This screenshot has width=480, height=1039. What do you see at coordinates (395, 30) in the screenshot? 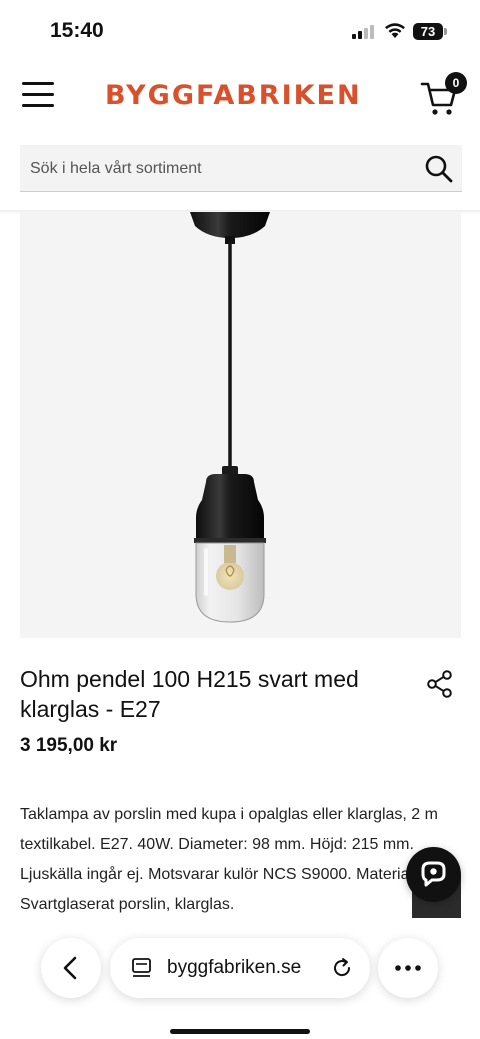
I see `wifi-icon` at bounding box center [395, 30].